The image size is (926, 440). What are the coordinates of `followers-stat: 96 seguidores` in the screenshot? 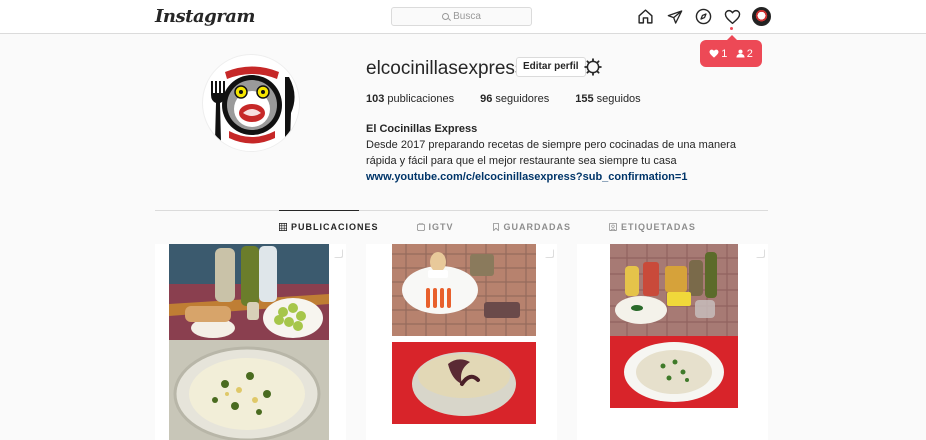 It's located at (514, 99).